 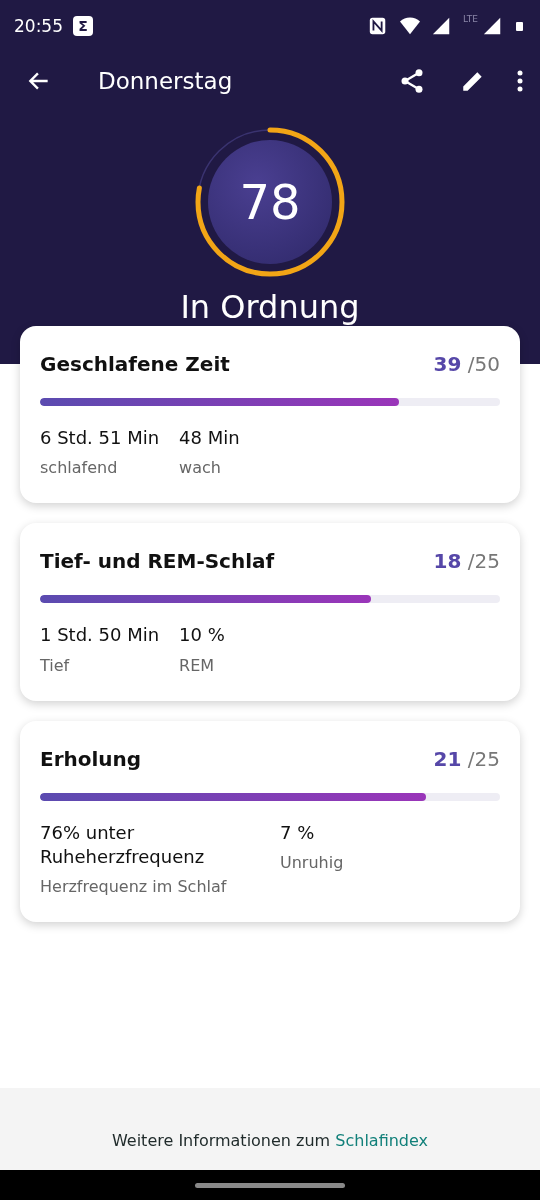 I want to click on card-title: Geschlafene Zeit, so click(x=135, y=364).